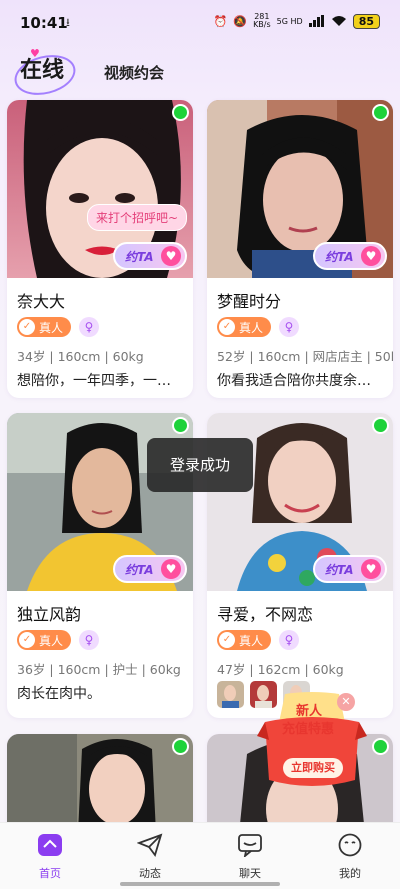 The height and width of the screenshot is (889, 400). I want to click on nav-home-label: 首页, so click(50, 873).